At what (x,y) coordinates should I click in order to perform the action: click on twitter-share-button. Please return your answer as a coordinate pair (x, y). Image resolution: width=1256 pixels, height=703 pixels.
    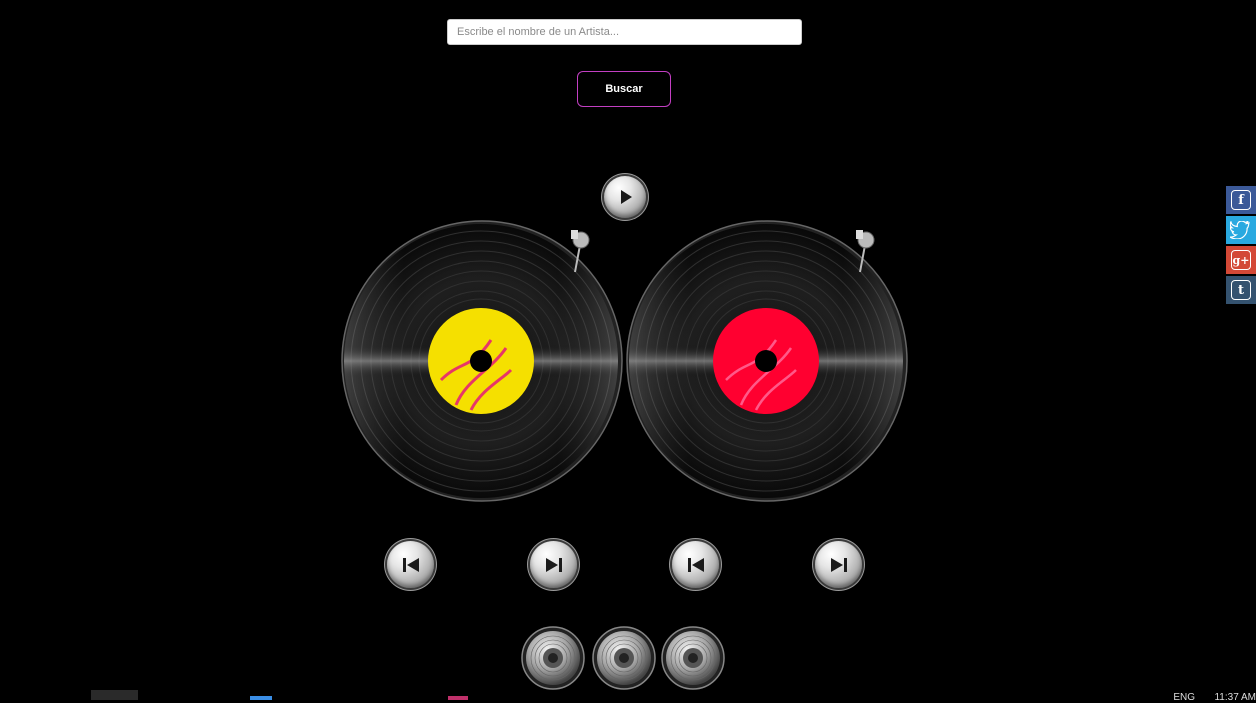
    Looking at the image, I should click on (1241, 230).